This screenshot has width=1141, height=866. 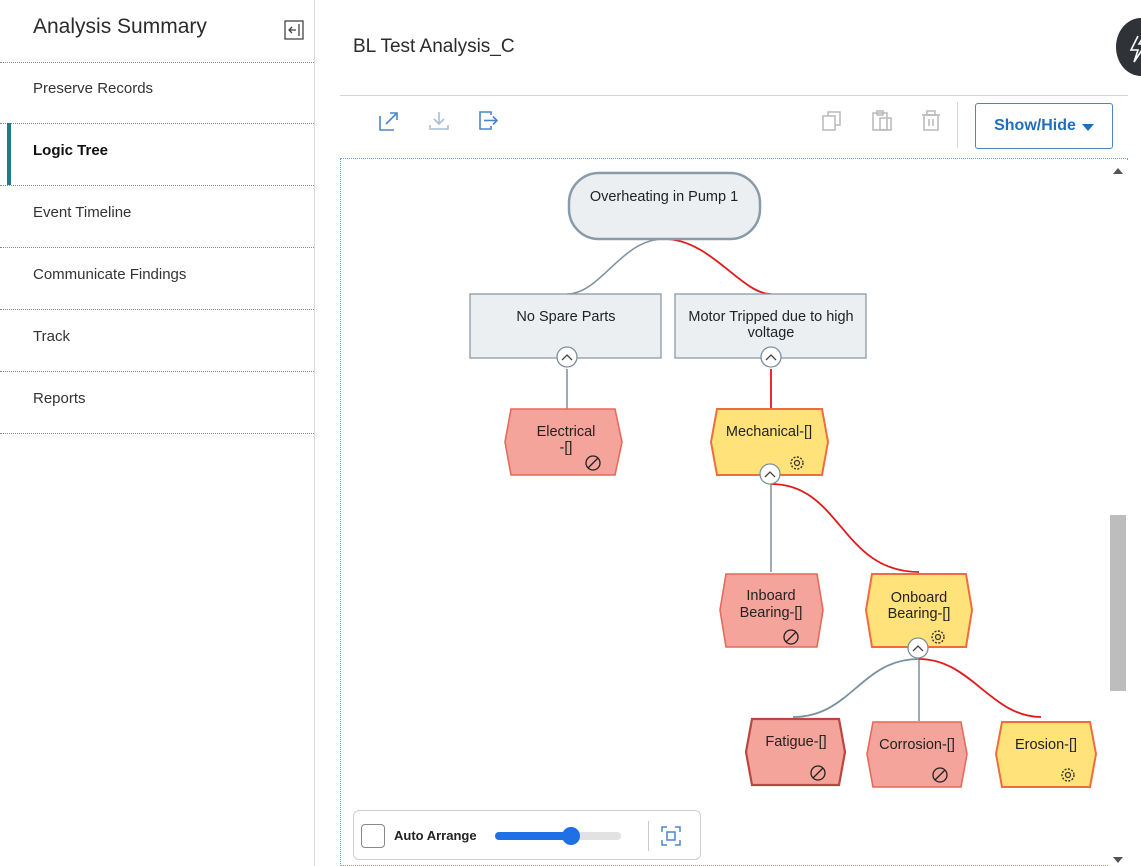 I want to click on auto-arrange-checkbox, so click(x=373, y=836).